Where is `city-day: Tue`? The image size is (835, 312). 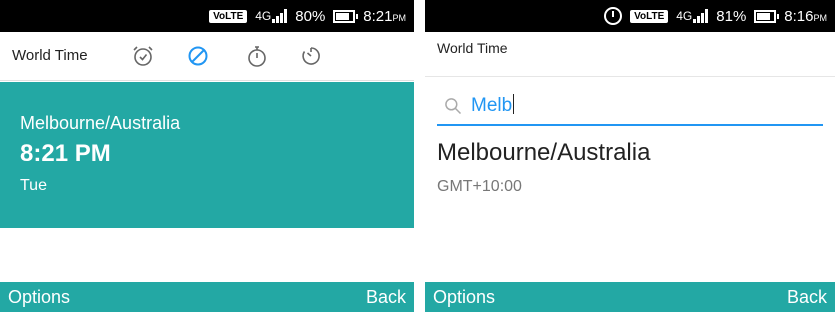
city-day: Tue is located at coordinates (33, 185).